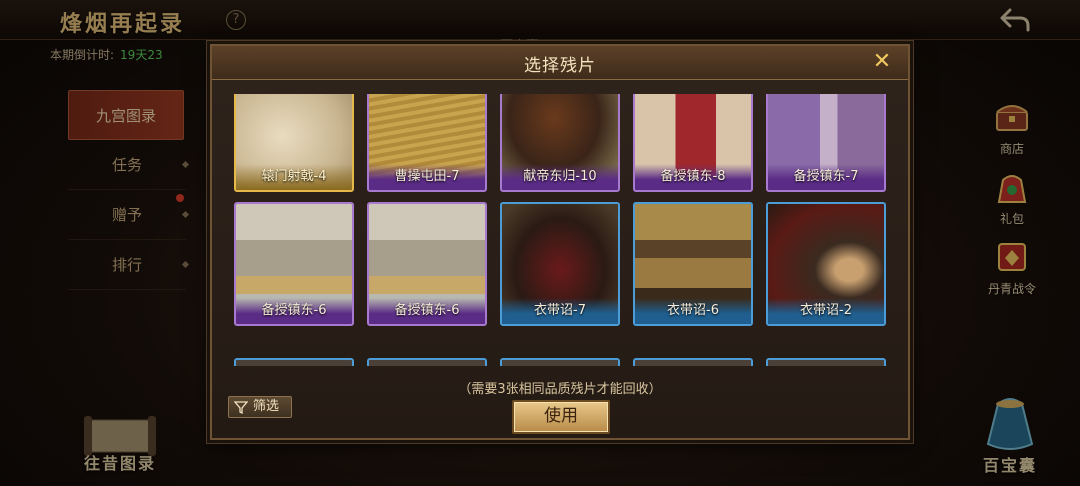 The image size is (1080, 486). I want to click on card-label: 辕门射戟-4, so click(294, 177).